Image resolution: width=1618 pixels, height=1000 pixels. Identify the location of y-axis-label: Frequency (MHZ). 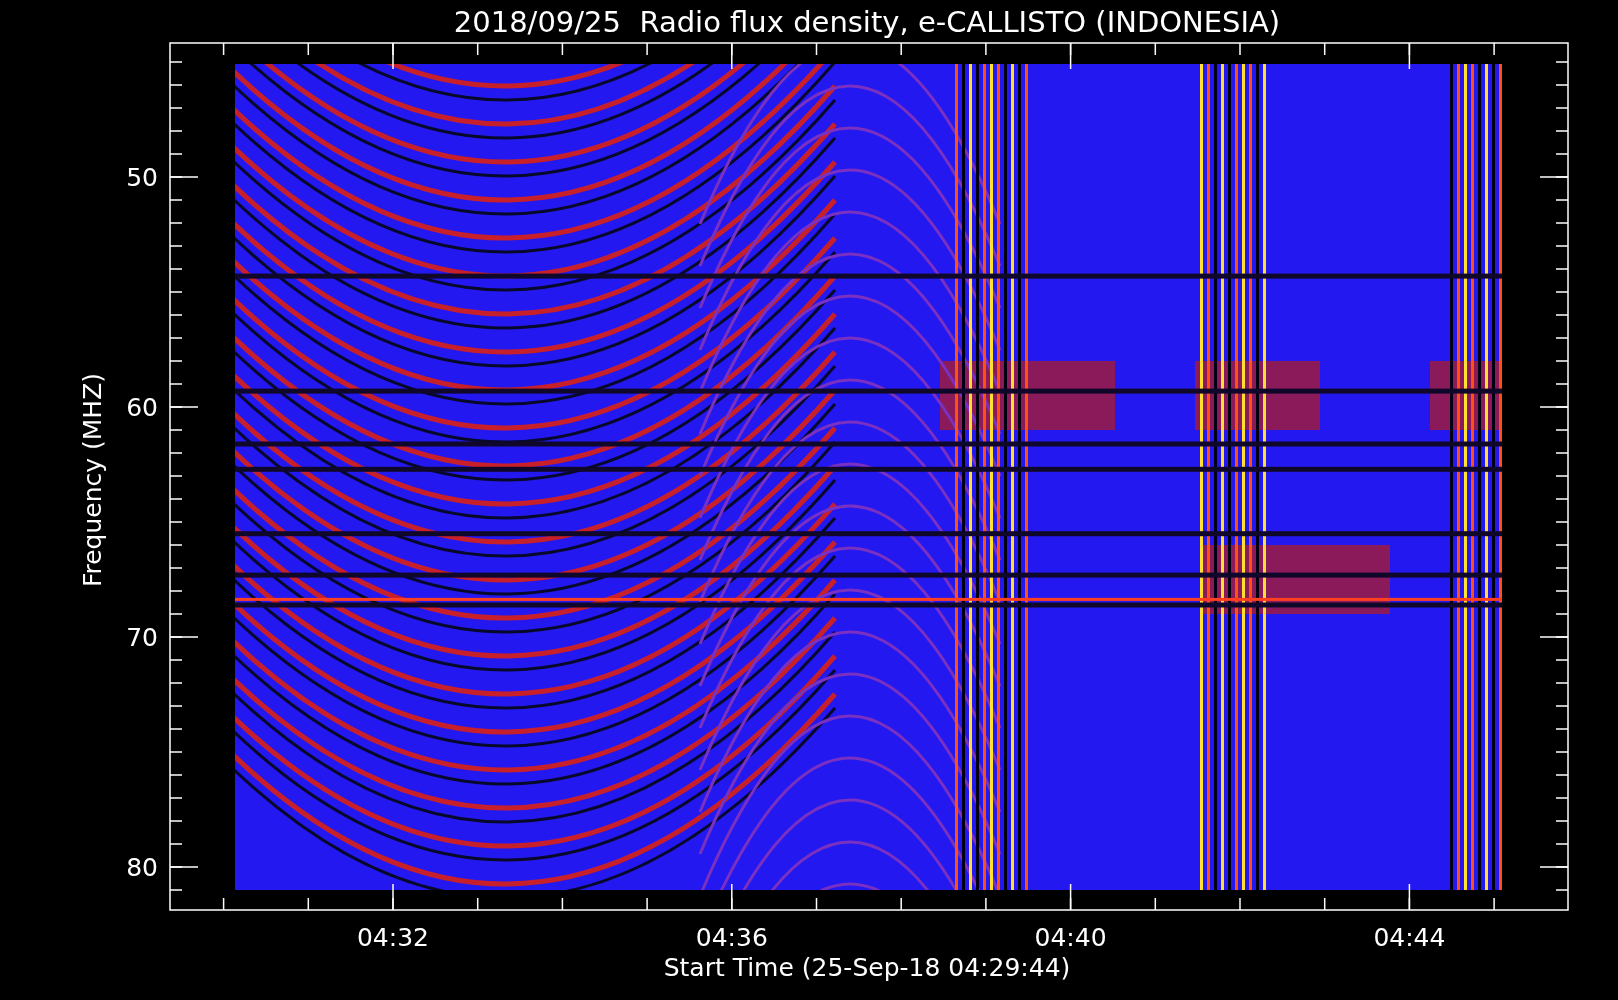
(92, 480).